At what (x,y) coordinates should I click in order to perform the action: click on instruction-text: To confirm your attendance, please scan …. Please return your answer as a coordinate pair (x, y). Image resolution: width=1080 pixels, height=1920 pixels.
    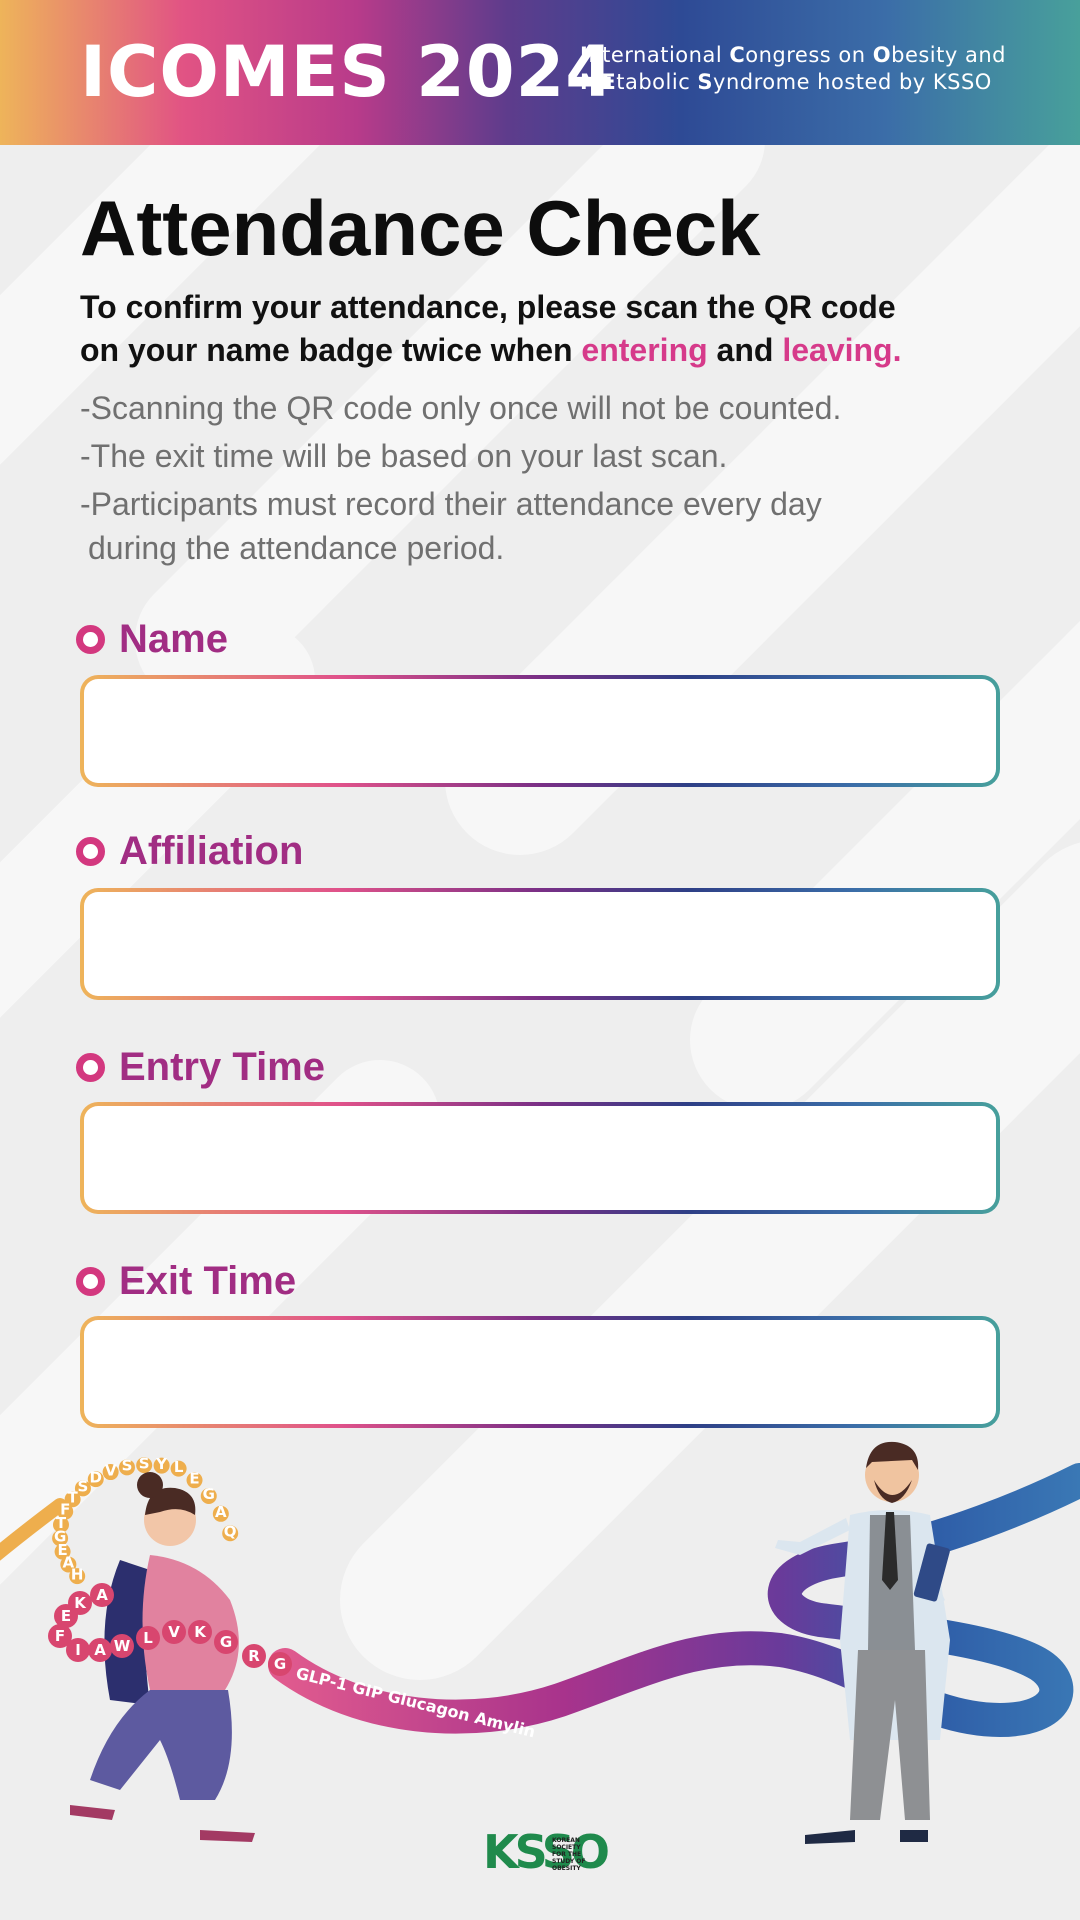
    Looking at the image, I should click on (560, 329).